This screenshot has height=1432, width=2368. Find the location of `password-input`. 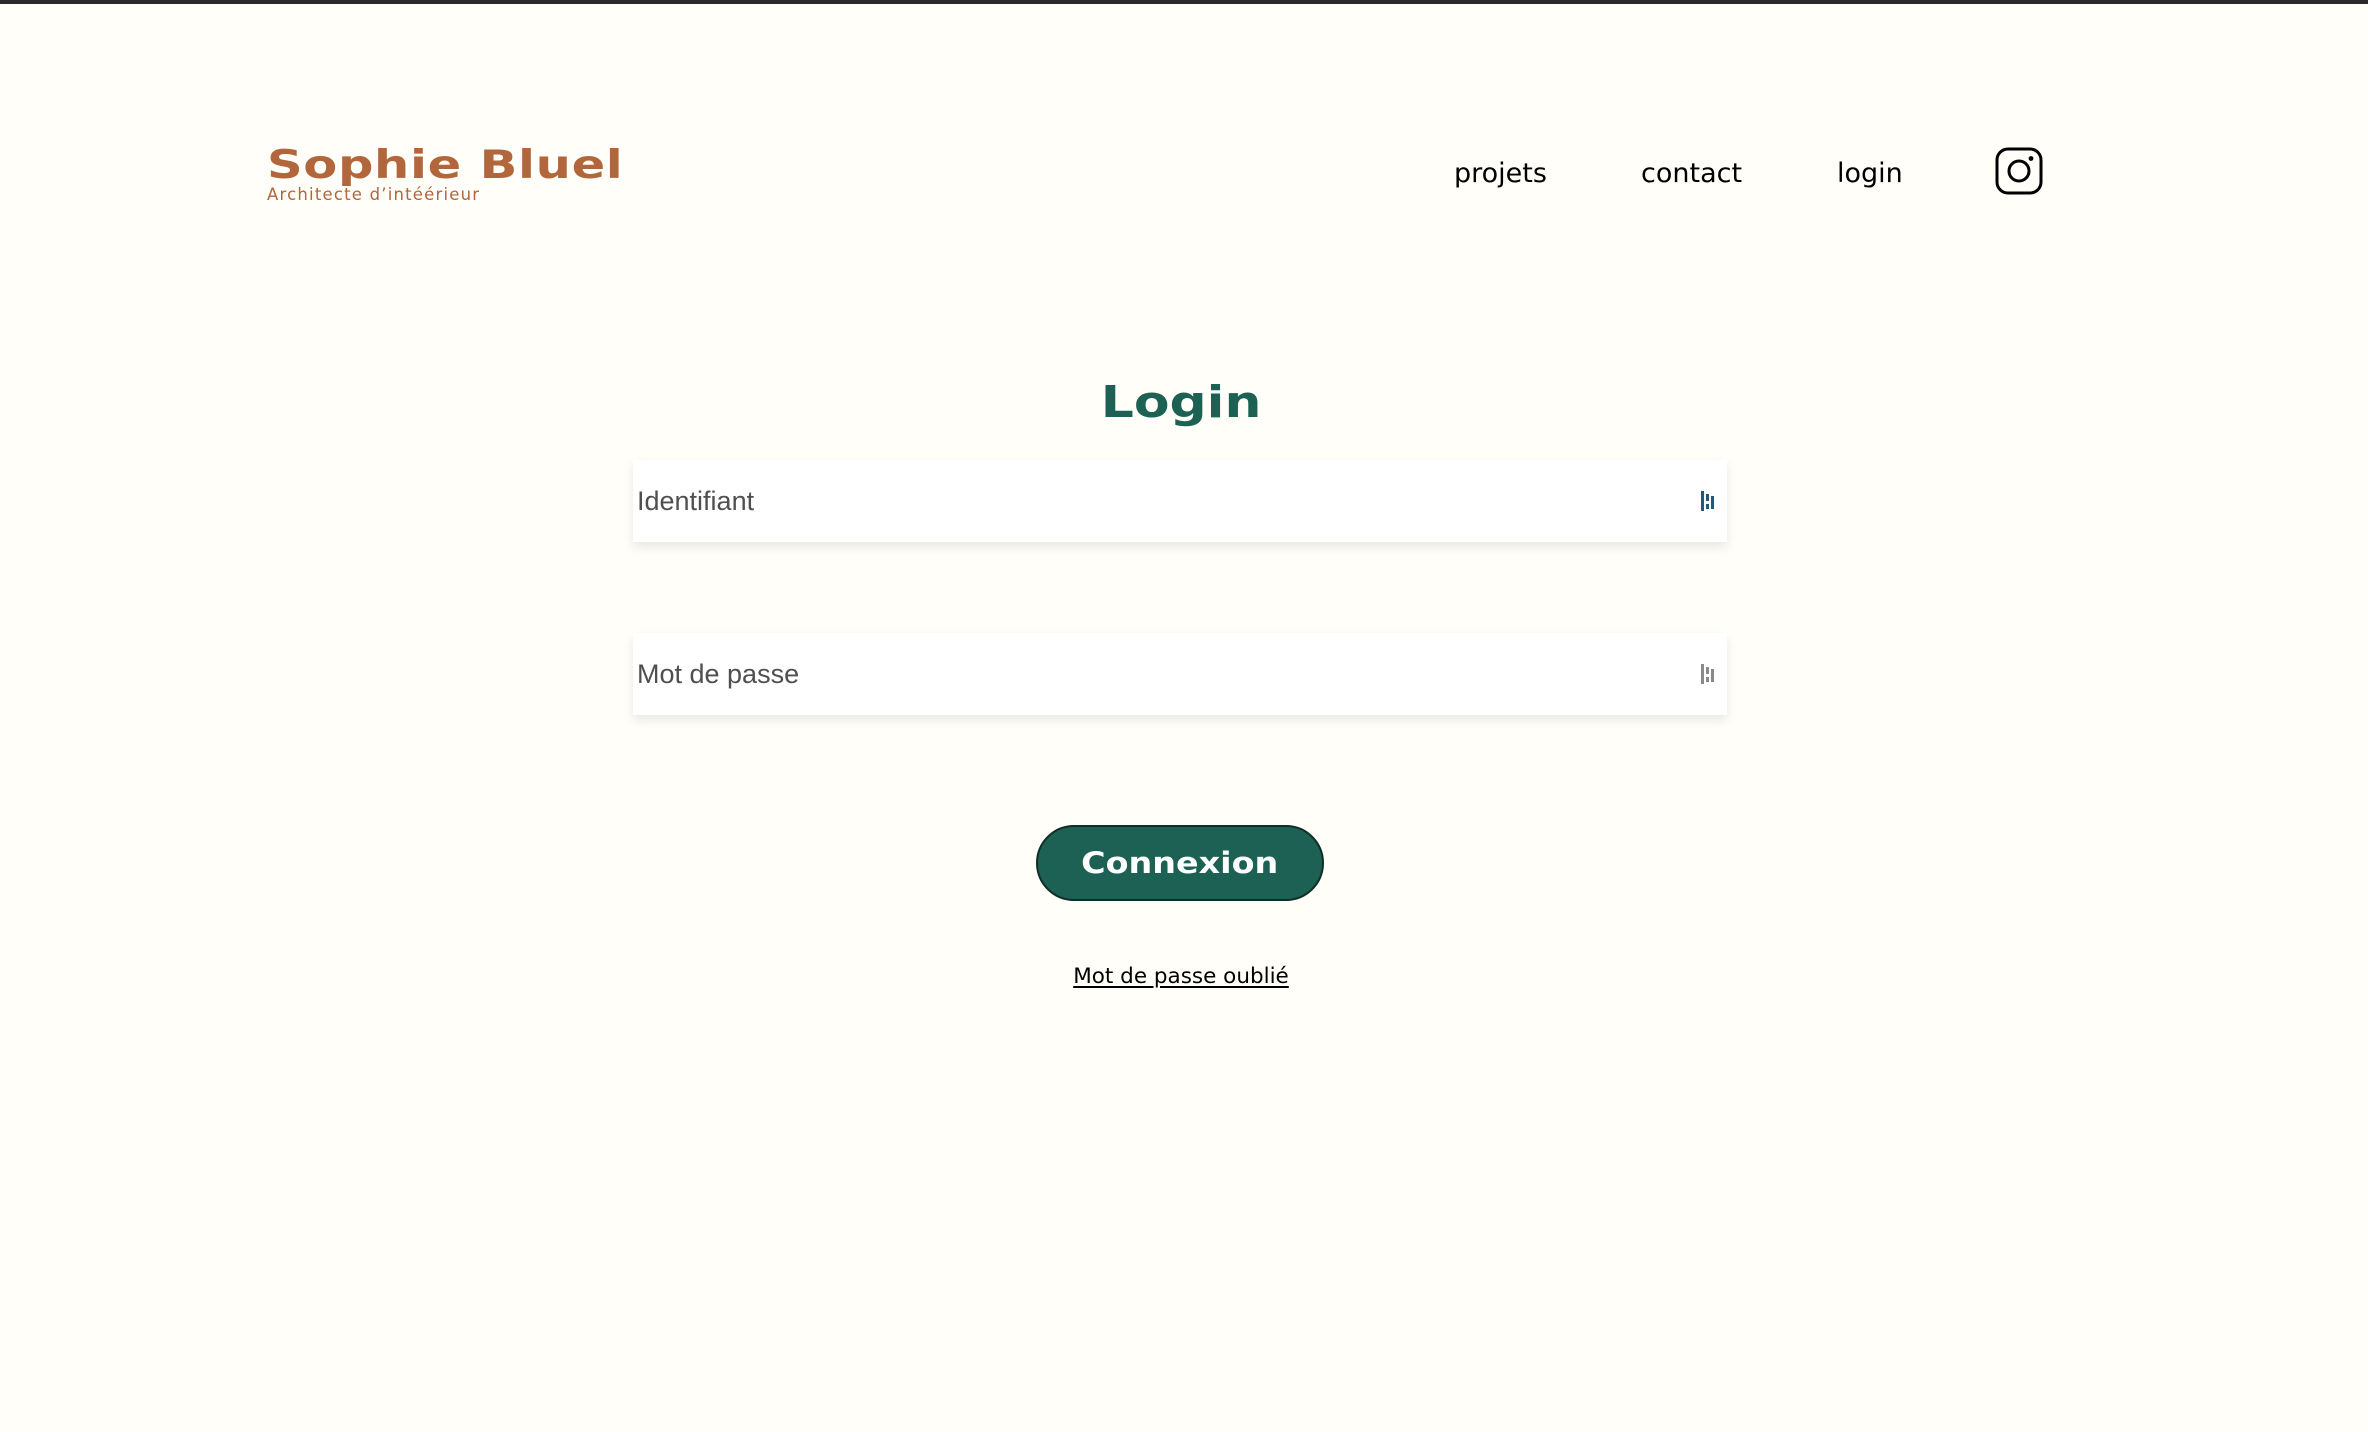

password-input is located at coordinates (1180, 674).